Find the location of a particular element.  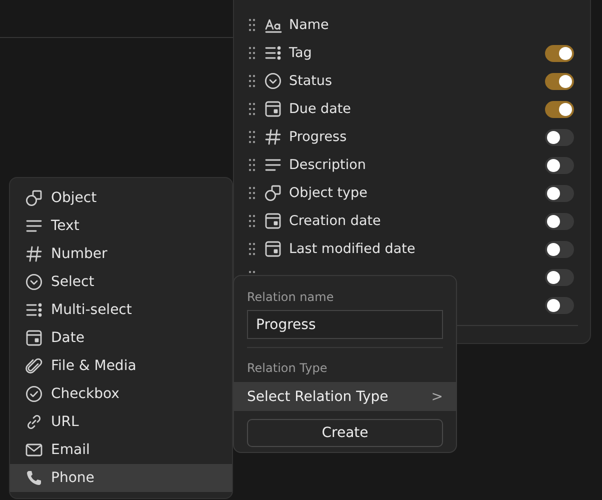

link-icon is located at coordinates (34, 422).